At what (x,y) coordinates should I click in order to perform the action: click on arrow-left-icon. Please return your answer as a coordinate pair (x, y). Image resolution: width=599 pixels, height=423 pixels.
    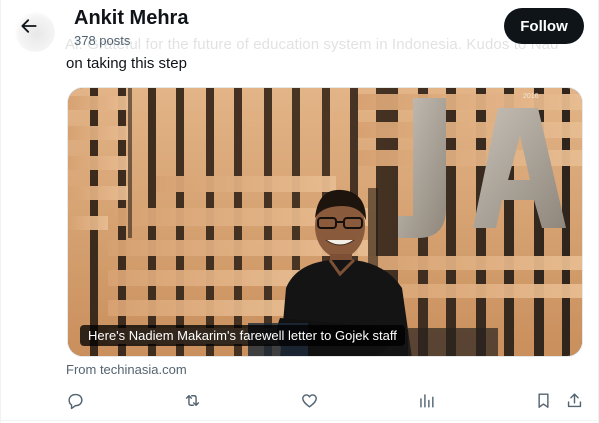
    Looking at the image, I should click on (29, 26).